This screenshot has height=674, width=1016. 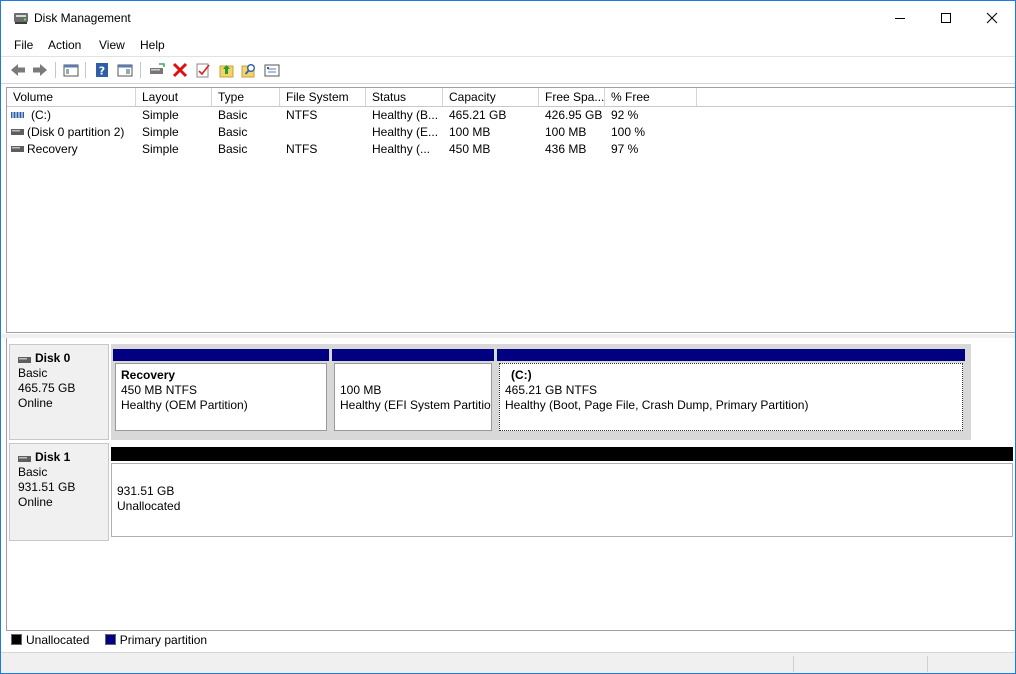 What do you see at coordinates (272, 70) in the screenshot?
I see `properties-pane-icon` at bounding box center [272, 70].